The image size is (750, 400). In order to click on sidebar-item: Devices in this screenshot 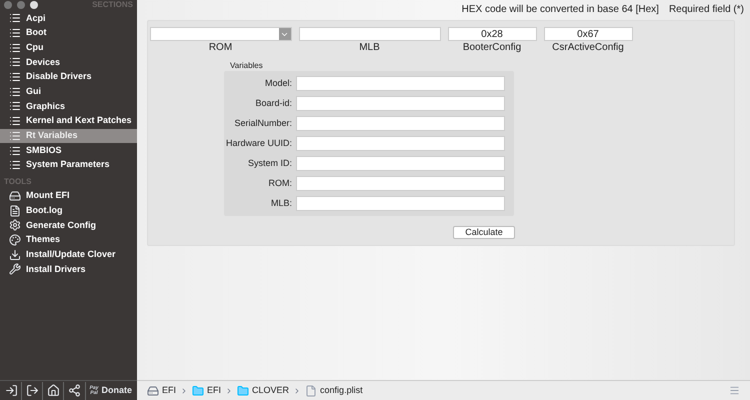, I will do `click(68, 62)`.